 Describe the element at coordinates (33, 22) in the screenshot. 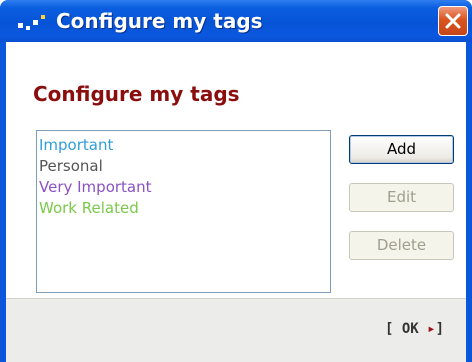

I see `tag-dots-icon` at that location.